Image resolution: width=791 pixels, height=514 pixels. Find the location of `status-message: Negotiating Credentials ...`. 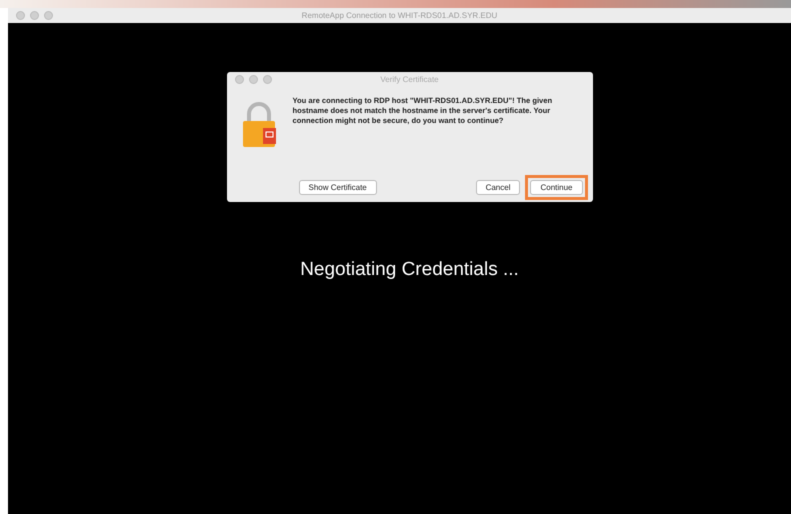

status-message: Negotiating Credentials ... is located at coordinates (409, 270).